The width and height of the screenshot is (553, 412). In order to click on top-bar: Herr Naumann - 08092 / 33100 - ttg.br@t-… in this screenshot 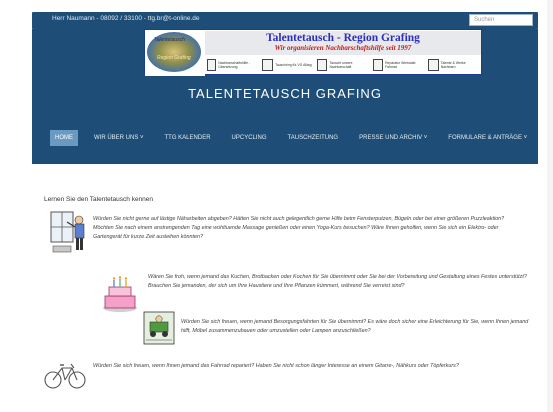, I will do `click(285, 20)`.